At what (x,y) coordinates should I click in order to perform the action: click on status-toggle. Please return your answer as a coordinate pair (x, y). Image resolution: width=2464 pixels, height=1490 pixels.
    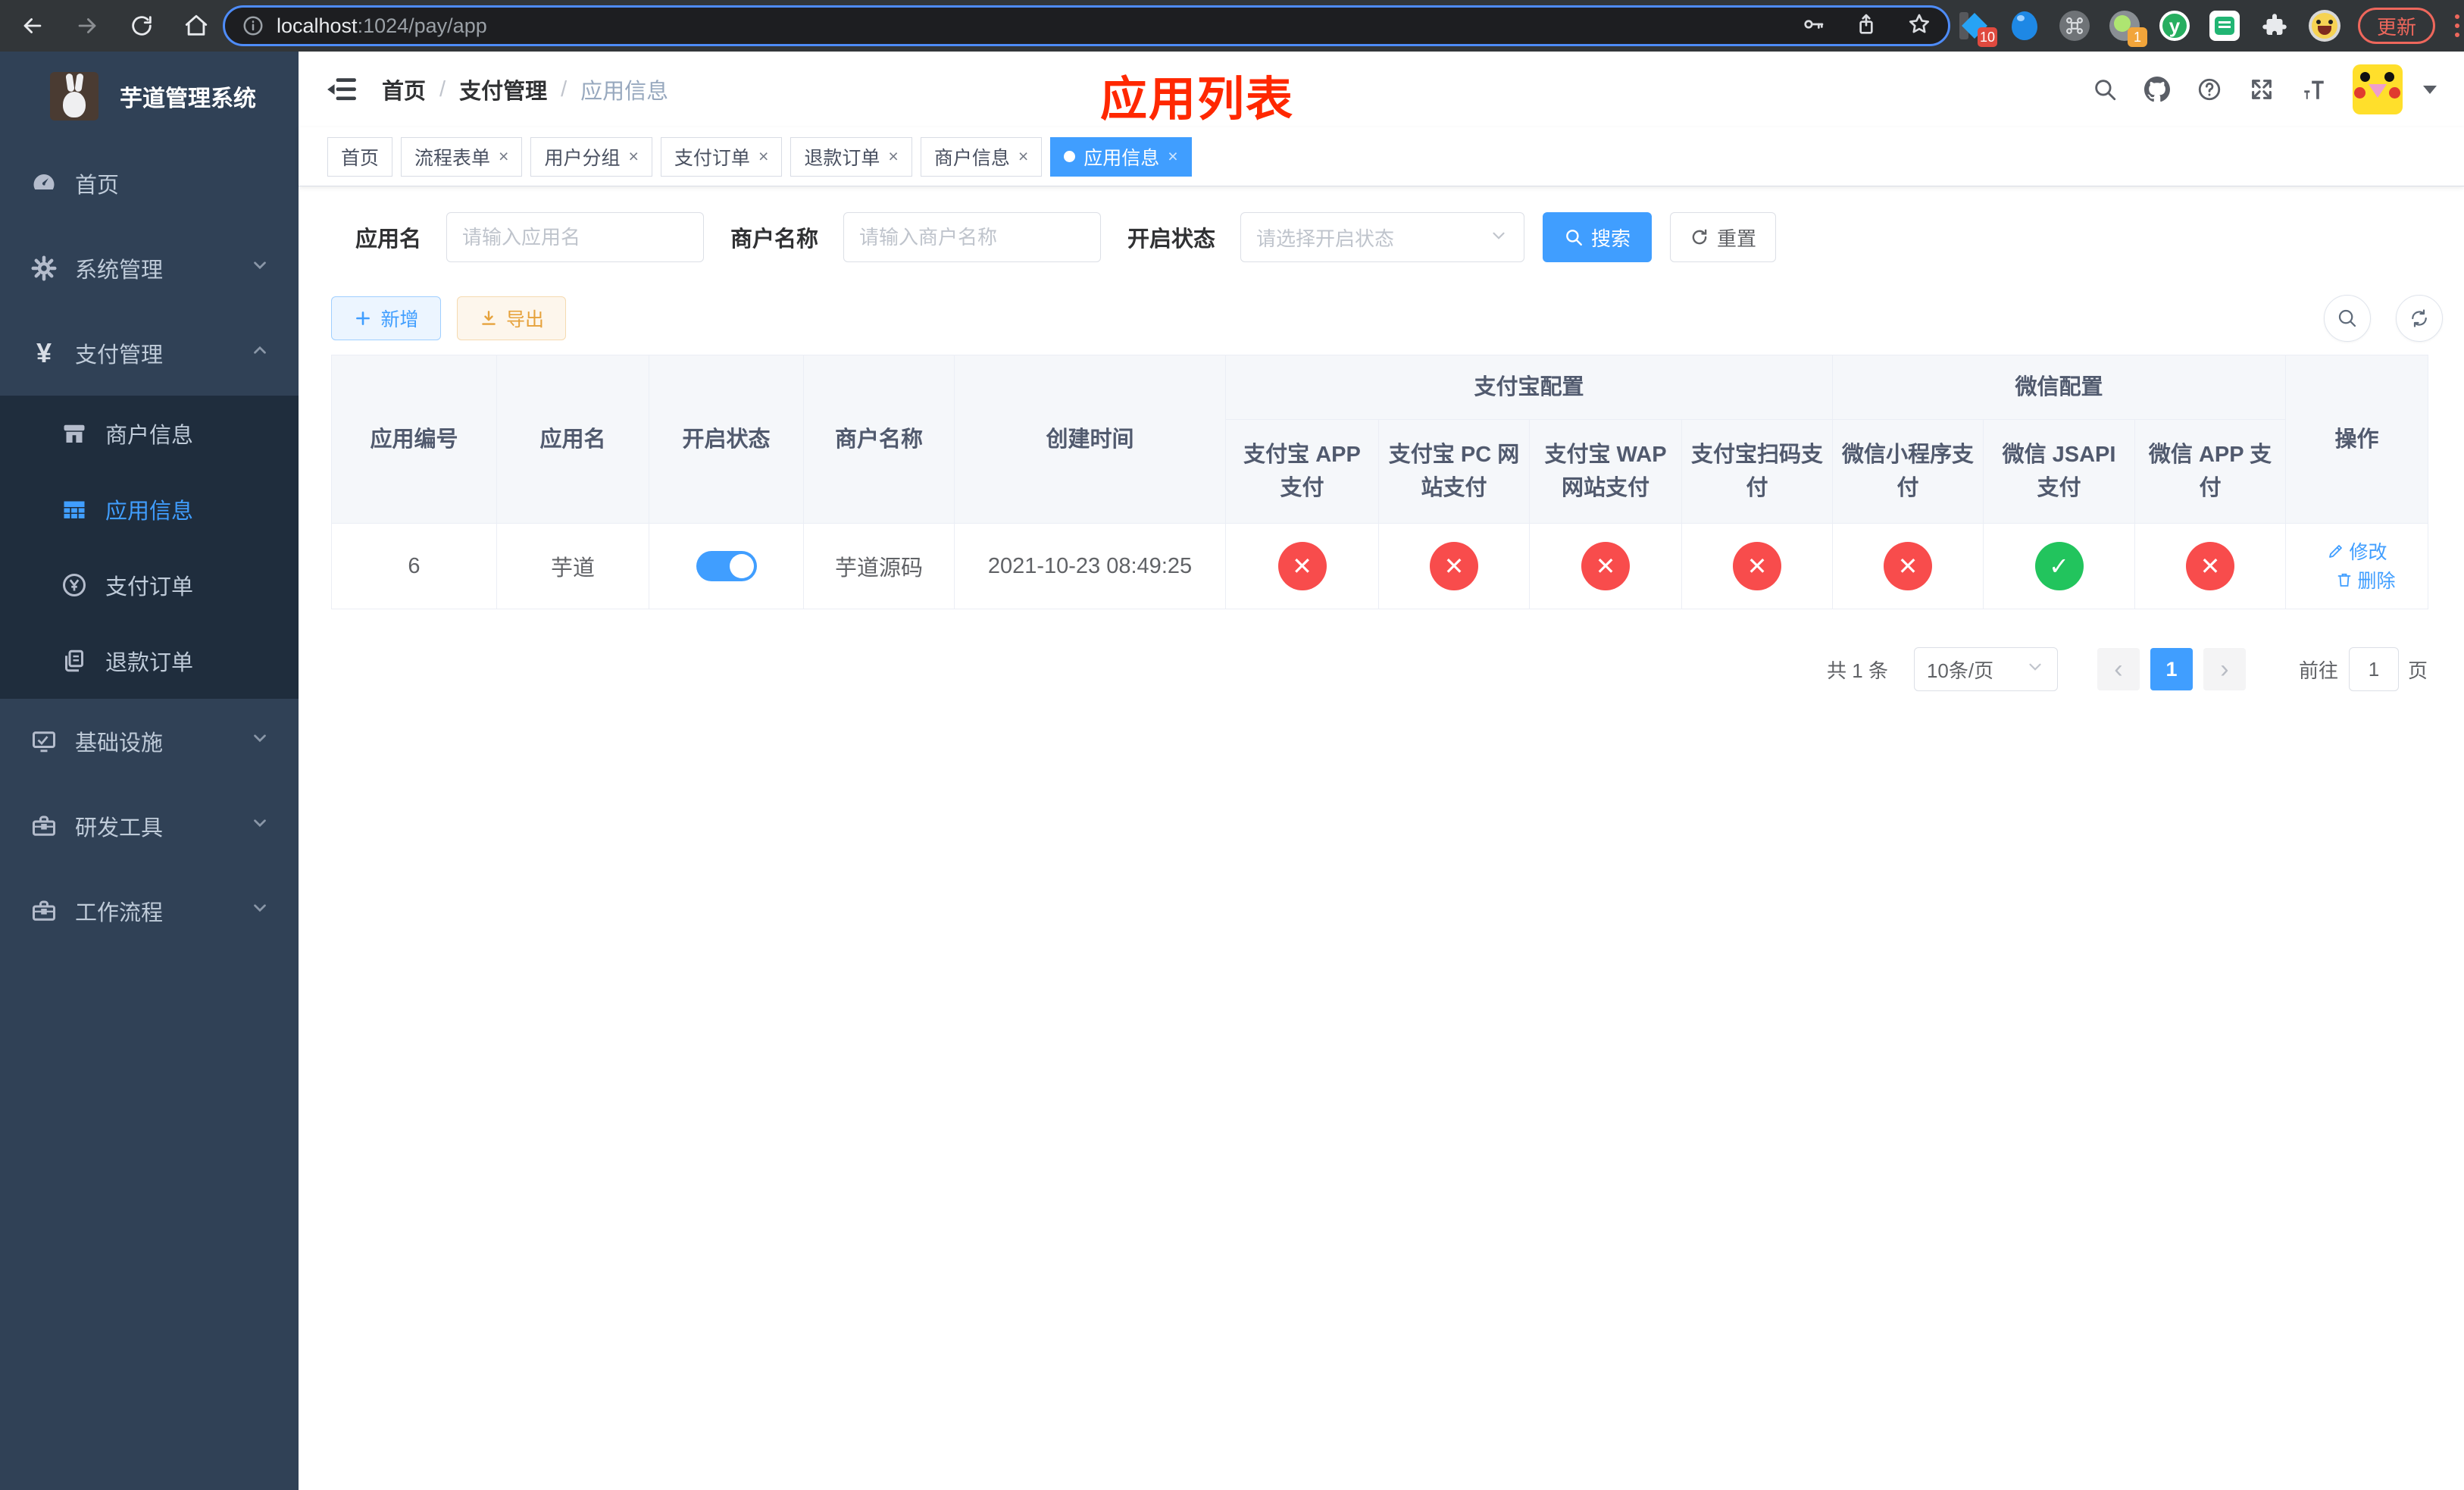
    Looking at the image, I should click on (726, 566).